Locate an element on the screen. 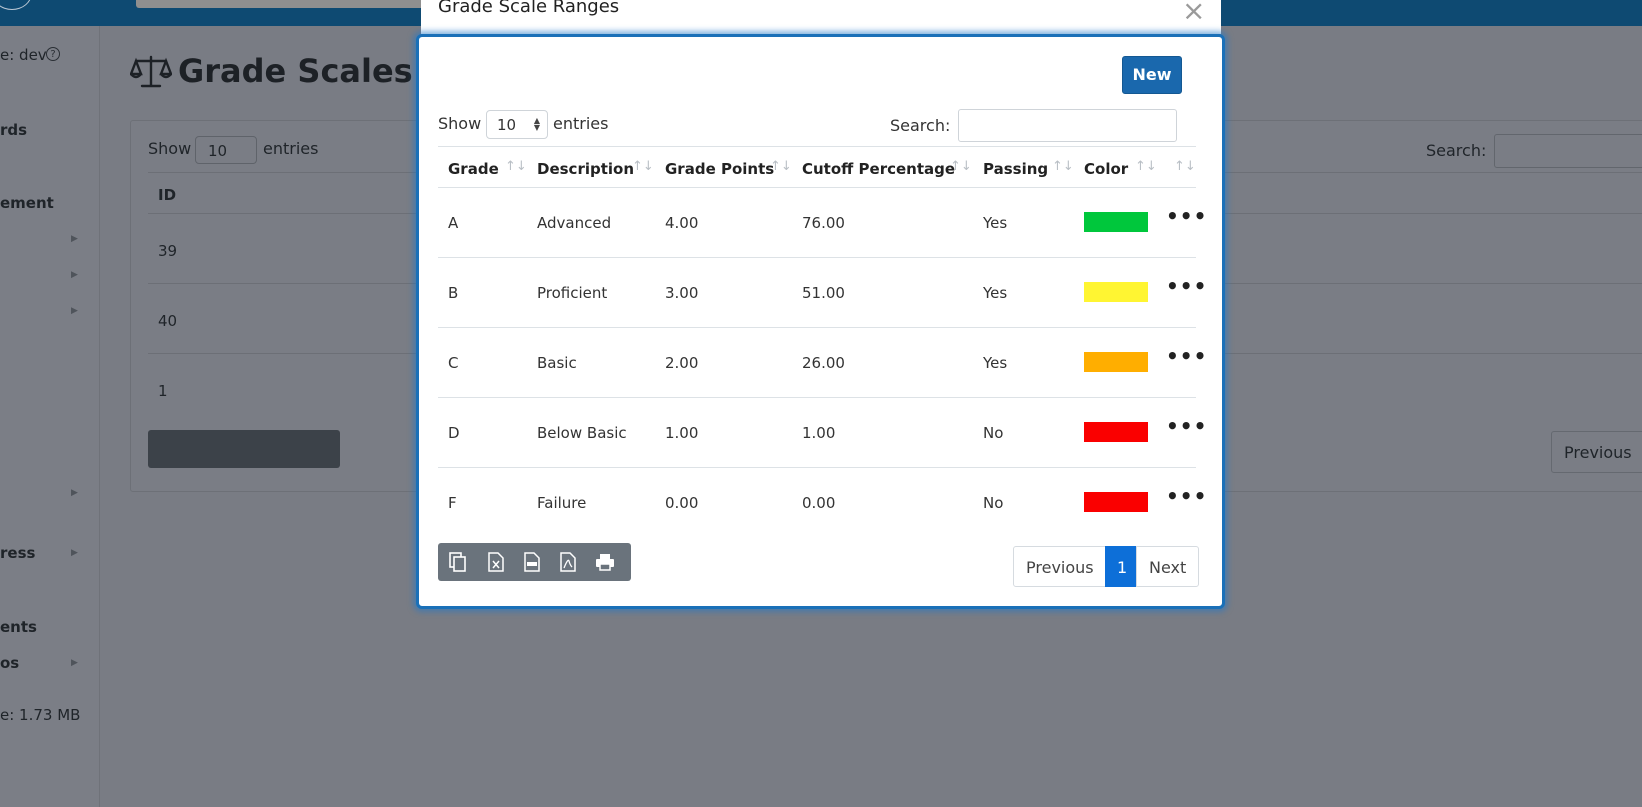 The width and height of the screenshot is (1642, 807). cell-description: Basic is located at coordinates (557, 363).